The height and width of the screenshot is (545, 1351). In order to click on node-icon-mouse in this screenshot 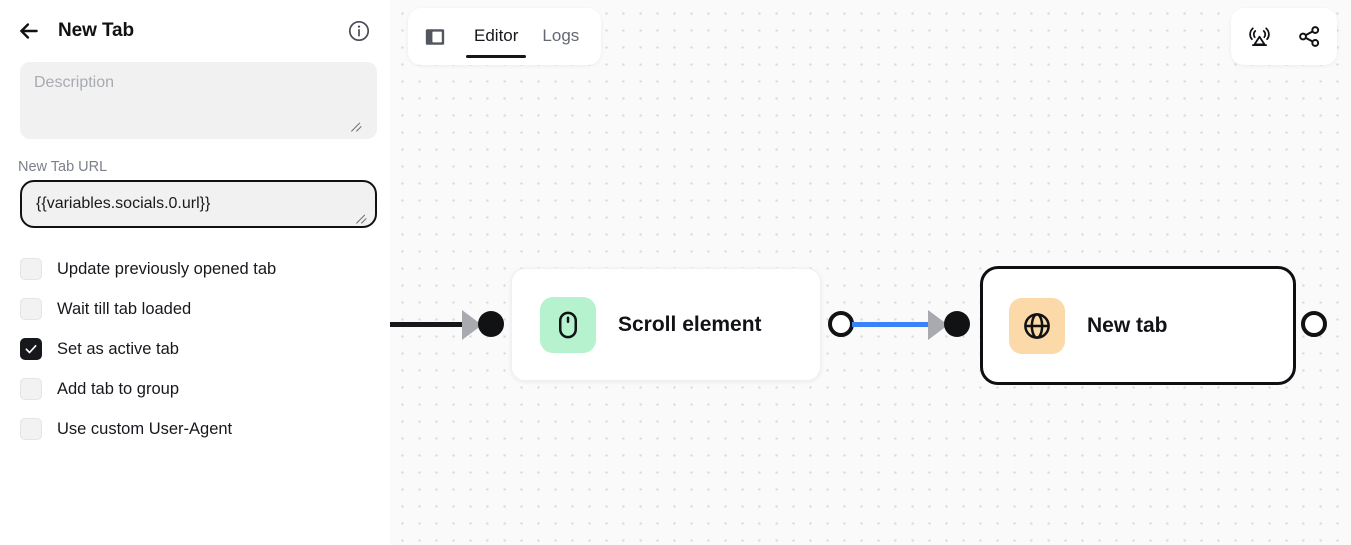, I will do `click(568, 324)`.